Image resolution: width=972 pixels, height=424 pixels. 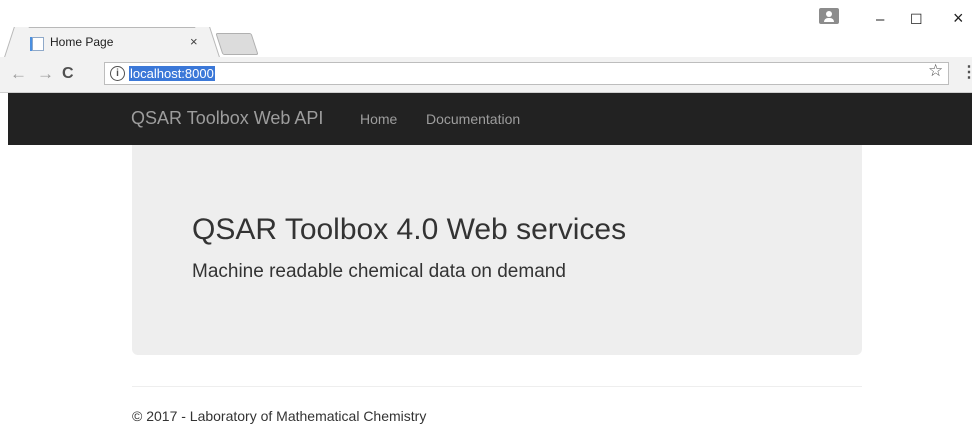 What do you see at coordinates (37, 44) in the screenshot?
I see `page-favicon-icon` at bounding box center [37, 44].